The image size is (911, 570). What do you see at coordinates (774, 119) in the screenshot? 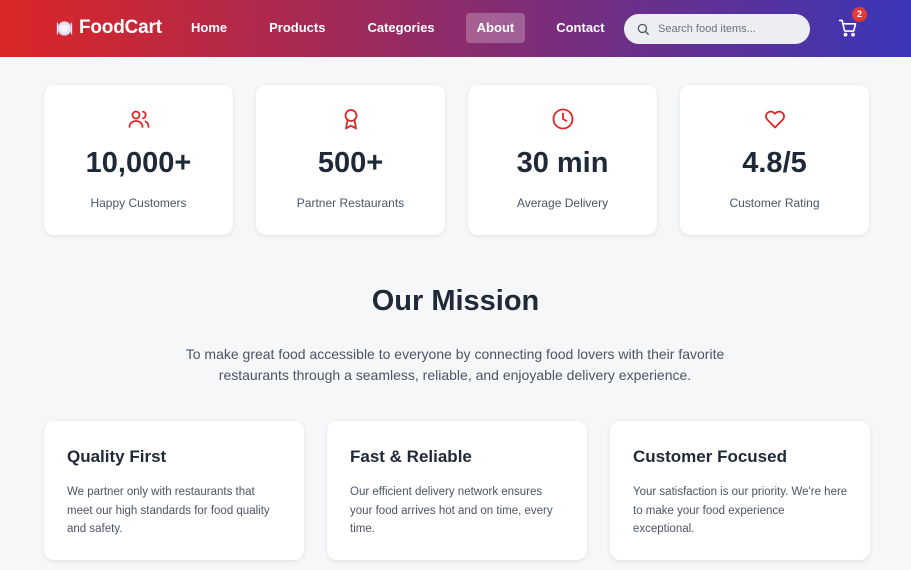
I see `heart-icon` at bounding box center [774, 119].